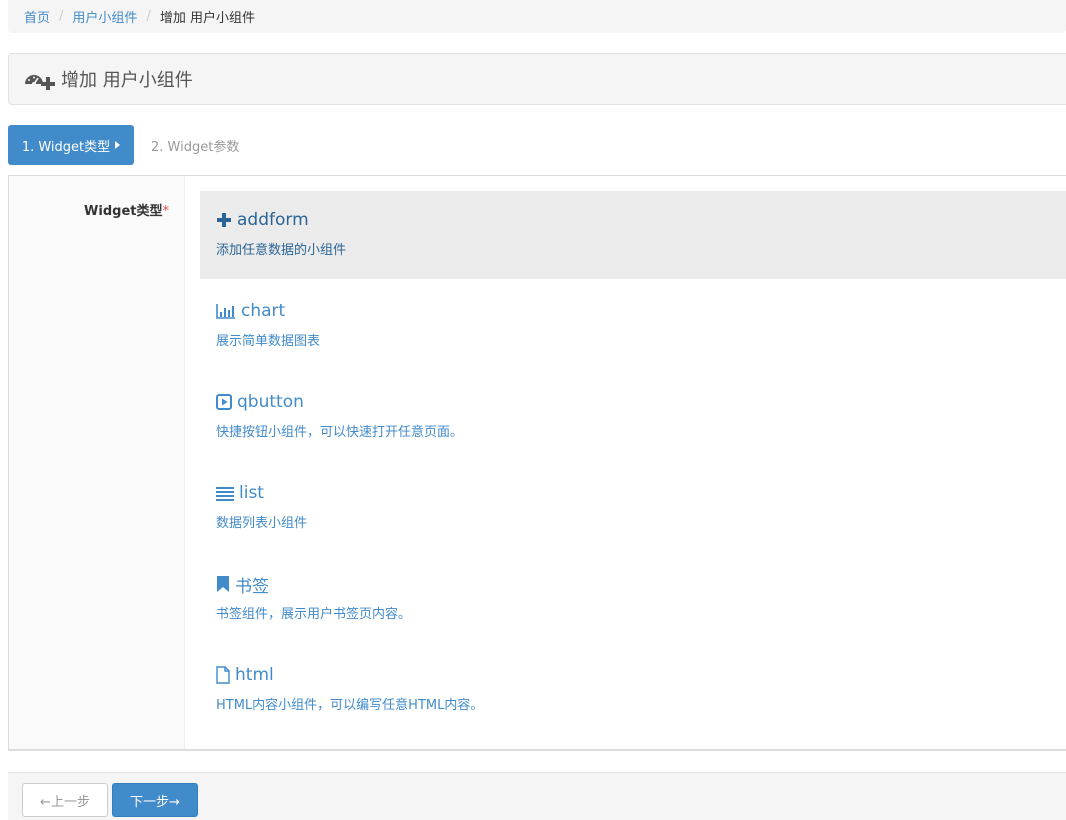 The image size is (1066, 820). I want to click on plus-icon, so click(224, 220).